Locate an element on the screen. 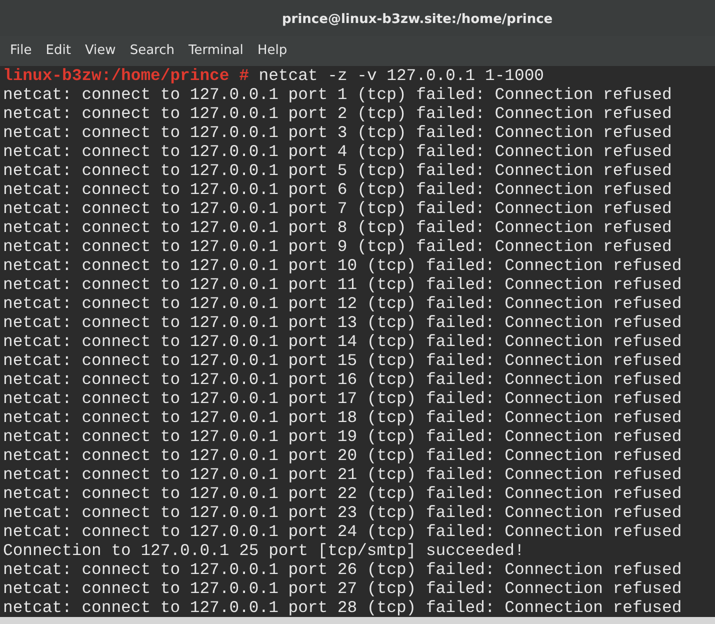  output-line: netcat: connect to 127.0.0.1 port 4 (tcp) failed: Connection refused is located at coordinates (337, 151).